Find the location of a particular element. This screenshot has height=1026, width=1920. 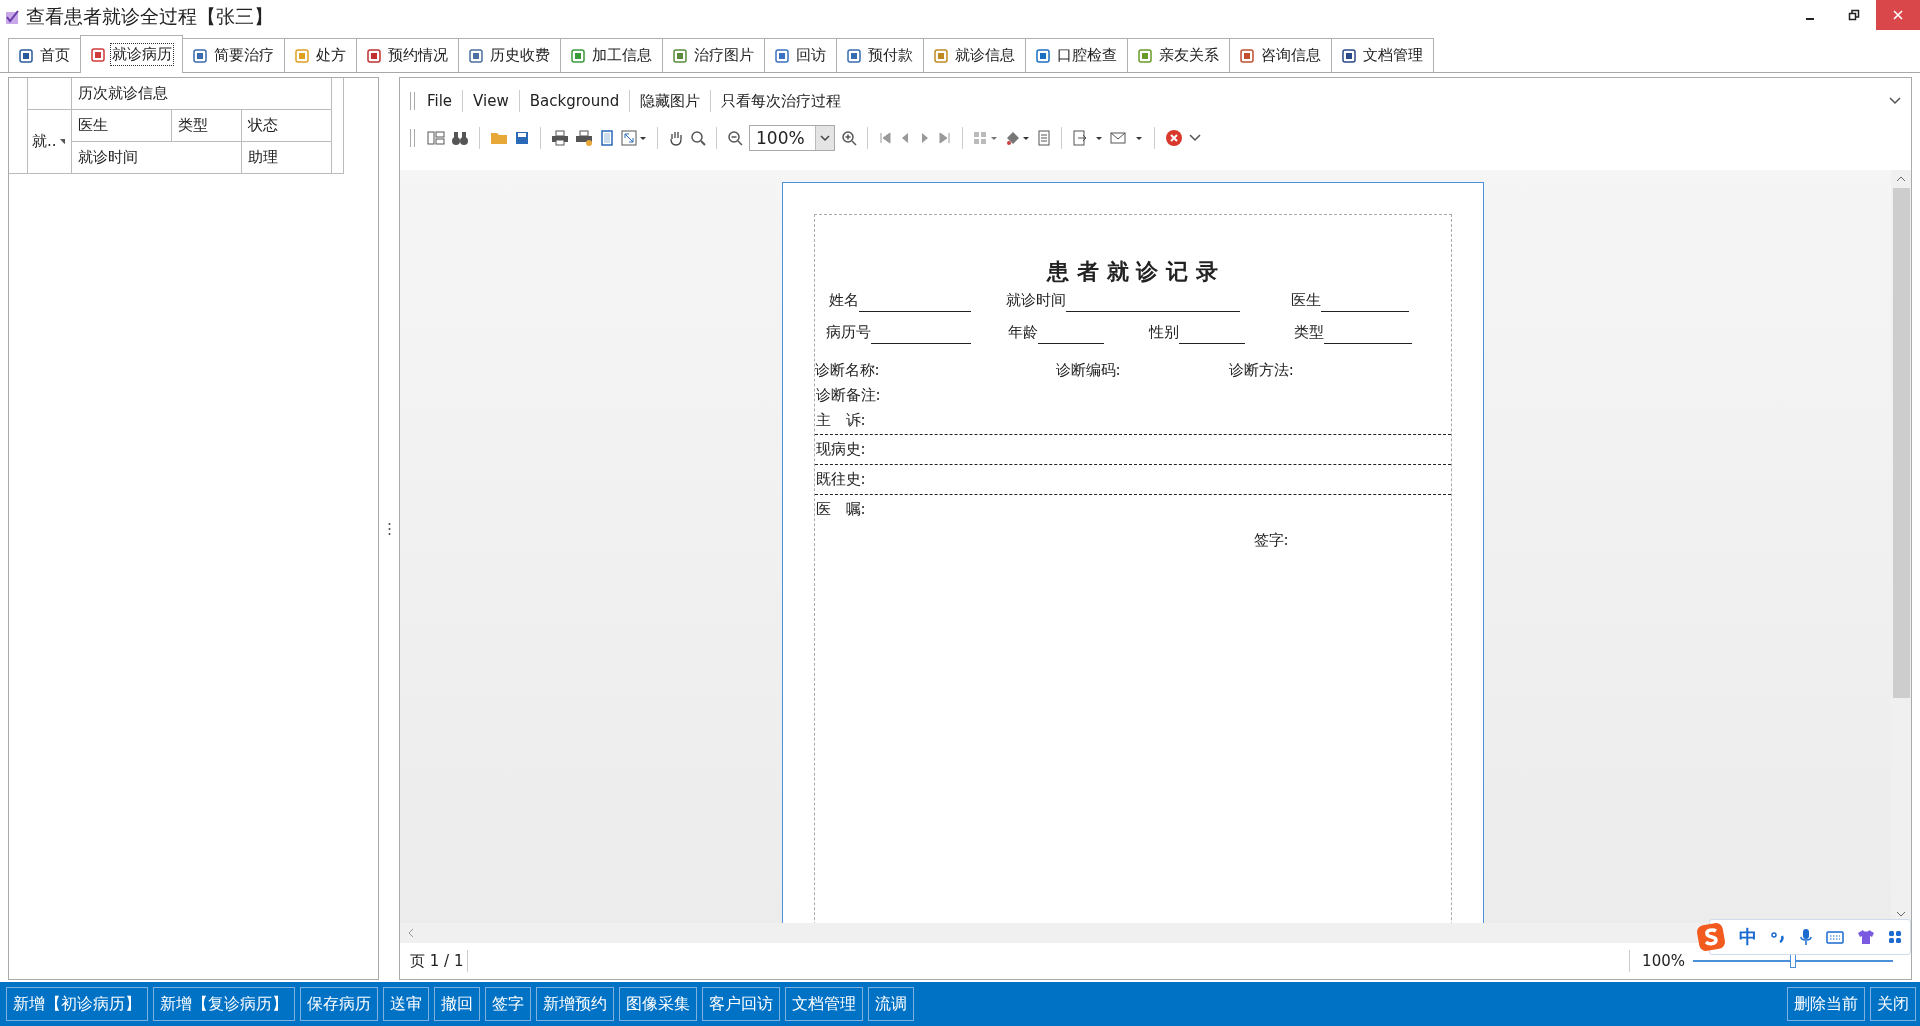

action-button: 新增预约 is located at coordinates (575, 1004).